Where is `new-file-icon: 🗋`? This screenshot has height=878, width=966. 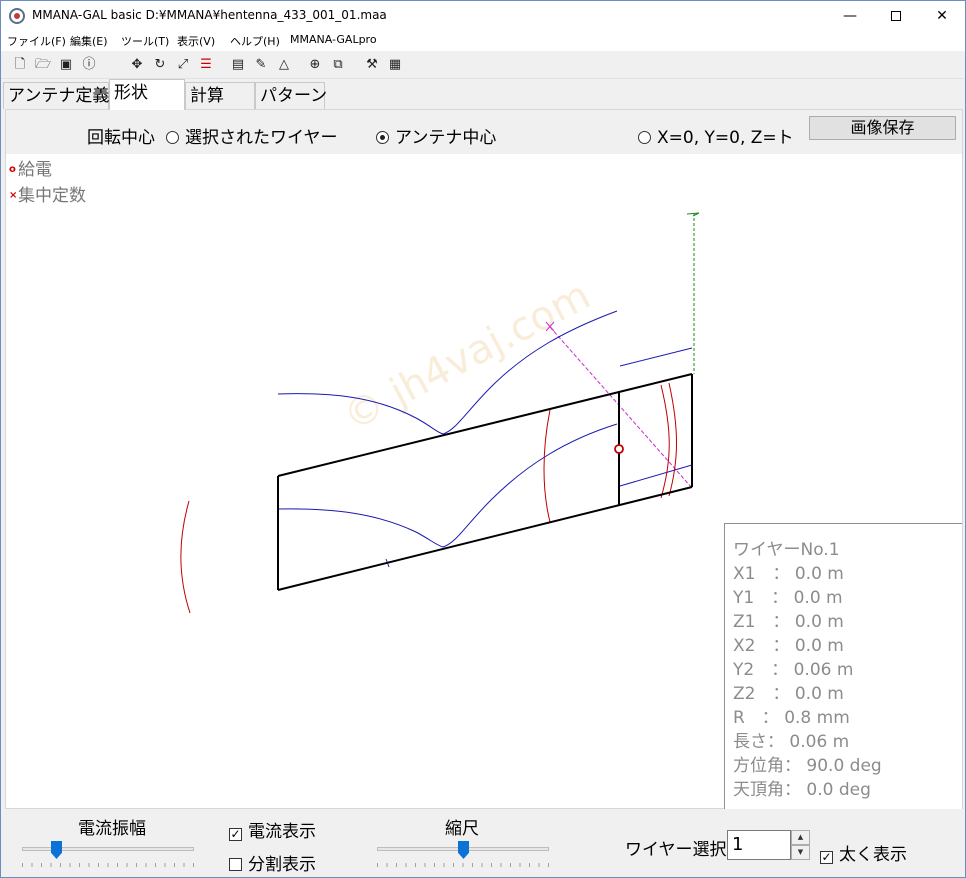
new-file-icon: 🗋 is located at coordinates (20, 65).